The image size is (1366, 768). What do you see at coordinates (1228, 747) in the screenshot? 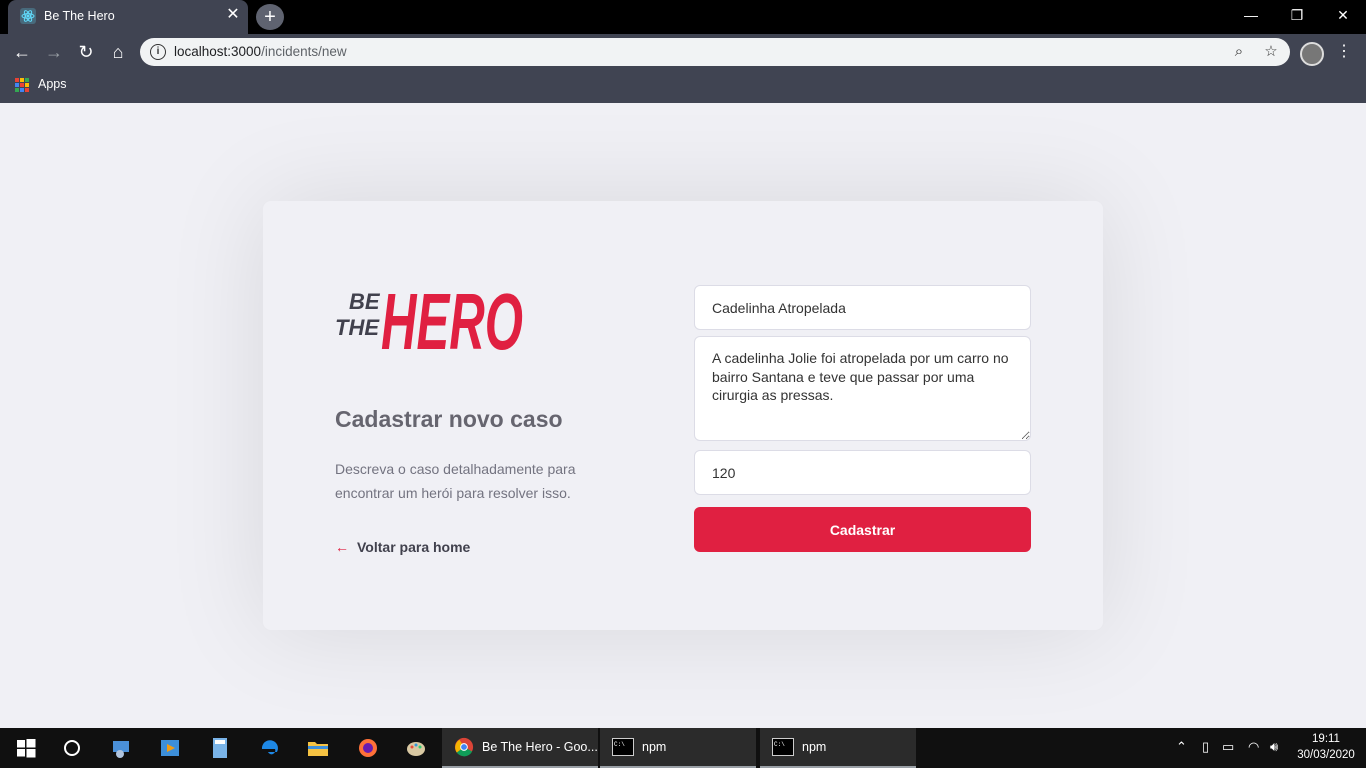
I see `battery-icon: ▭` at bounding box center [1228, 747].